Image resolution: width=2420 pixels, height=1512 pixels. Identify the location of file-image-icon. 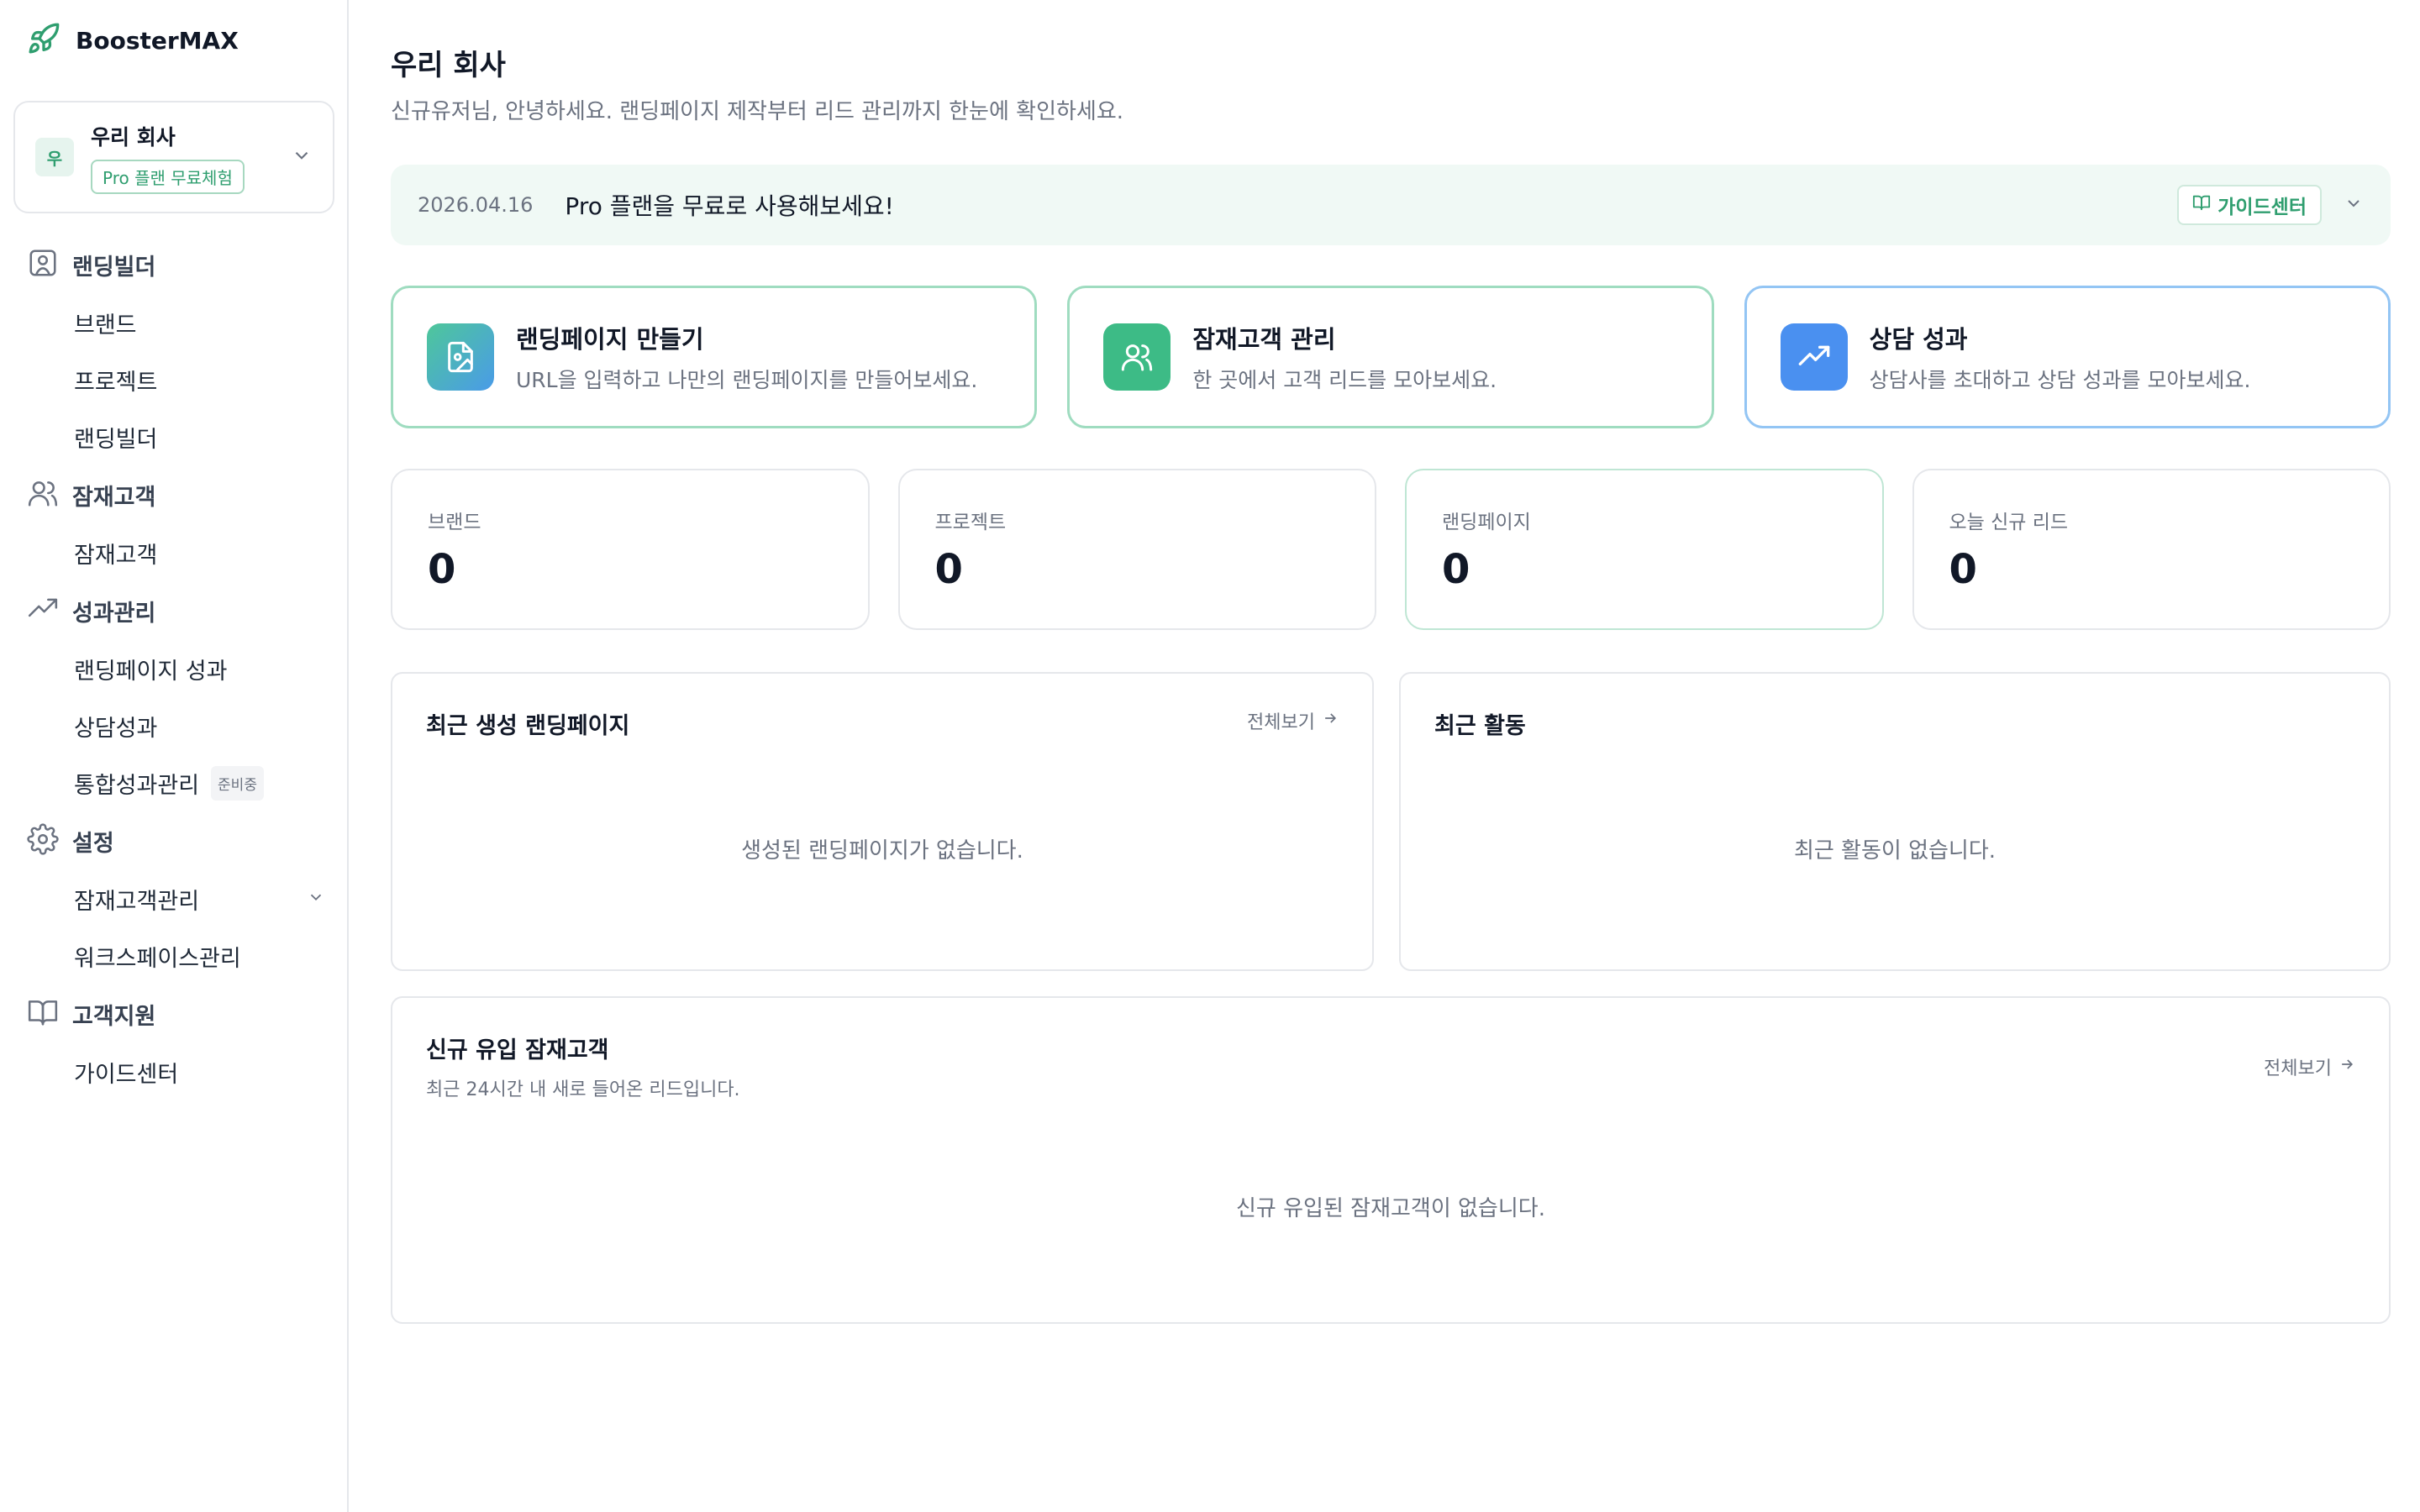
(461, 357).